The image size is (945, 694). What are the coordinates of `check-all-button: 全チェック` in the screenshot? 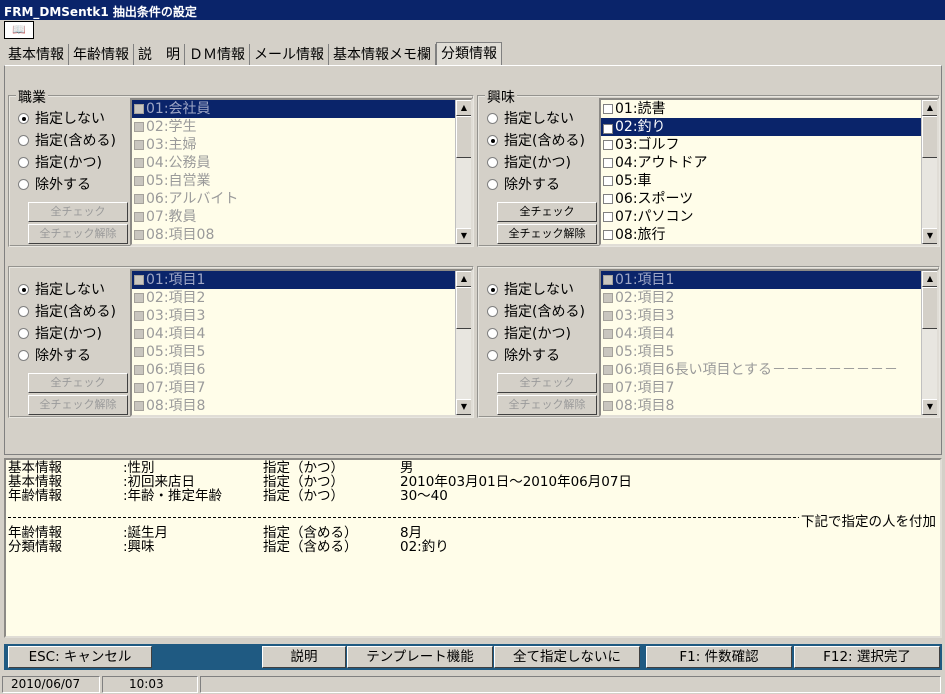 It's located at (78, 212).